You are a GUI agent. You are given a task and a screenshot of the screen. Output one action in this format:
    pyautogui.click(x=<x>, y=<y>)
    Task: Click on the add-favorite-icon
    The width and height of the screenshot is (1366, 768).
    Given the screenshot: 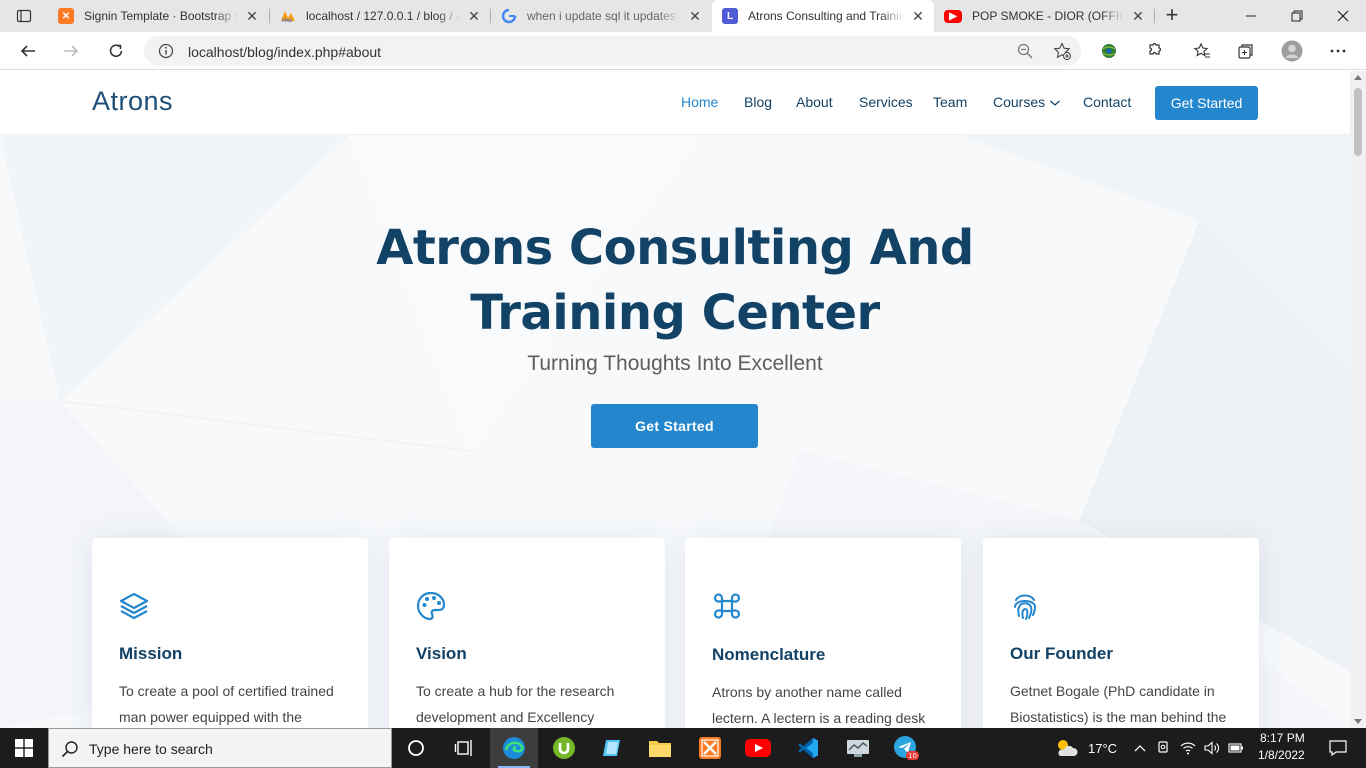 What is the action you would take?
    pyautogui.click(x=1062, y=53)
    